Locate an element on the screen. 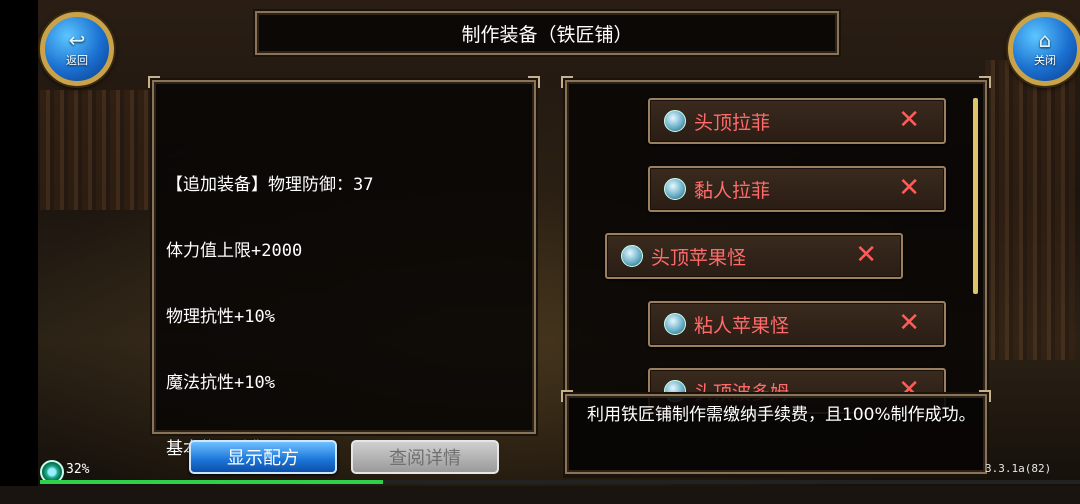 Image resolution: width=1080 pixels, height=504 pixels. home-icon: ⌂ is located at coordinates (1045, 40).